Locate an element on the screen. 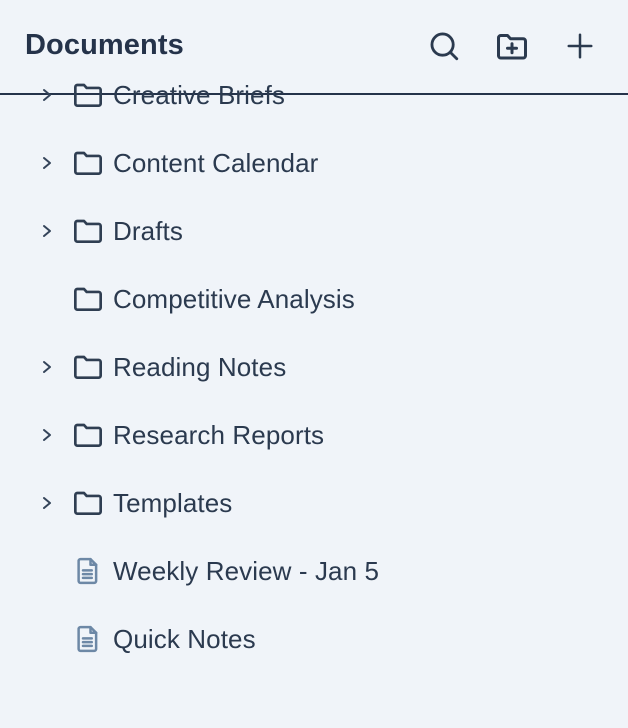 This screenshot has height=728, width=628. page-title: Documents is located at coordinates (104, 45).